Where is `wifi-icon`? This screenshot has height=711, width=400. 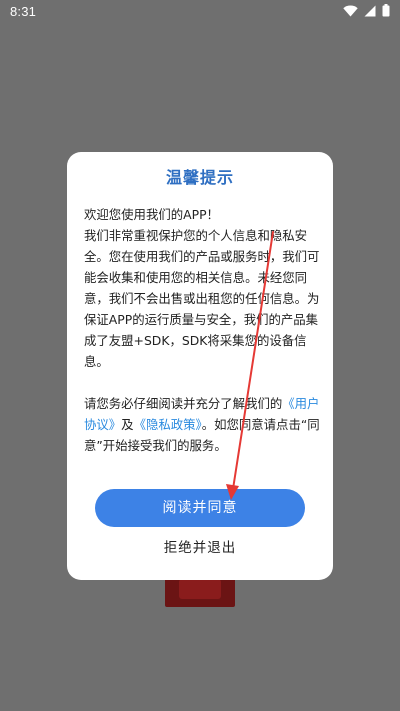
wifi-icon is located at coordinates (350, 11).